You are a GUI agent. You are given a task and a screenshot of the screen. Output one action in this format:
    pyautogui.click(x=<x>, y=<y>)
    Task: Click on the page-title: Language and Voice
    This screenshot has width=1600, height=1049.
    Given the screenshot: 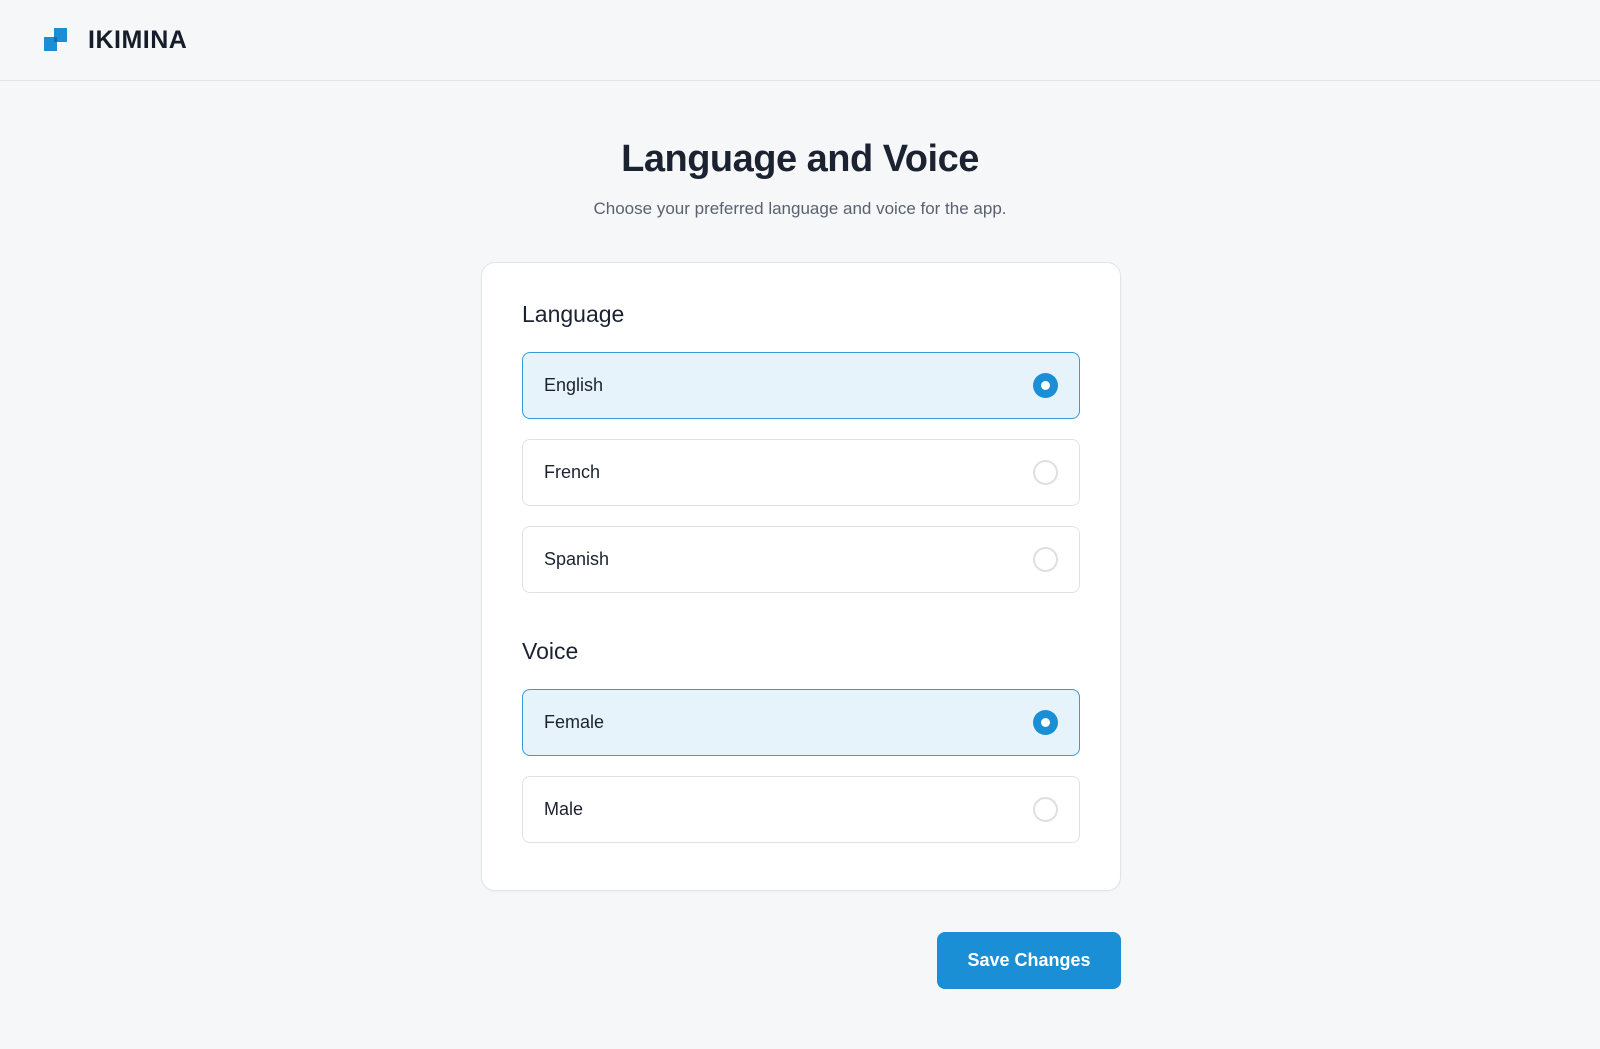 What is the action you would take?
    pyautogui.click(x=800, y=159)
    